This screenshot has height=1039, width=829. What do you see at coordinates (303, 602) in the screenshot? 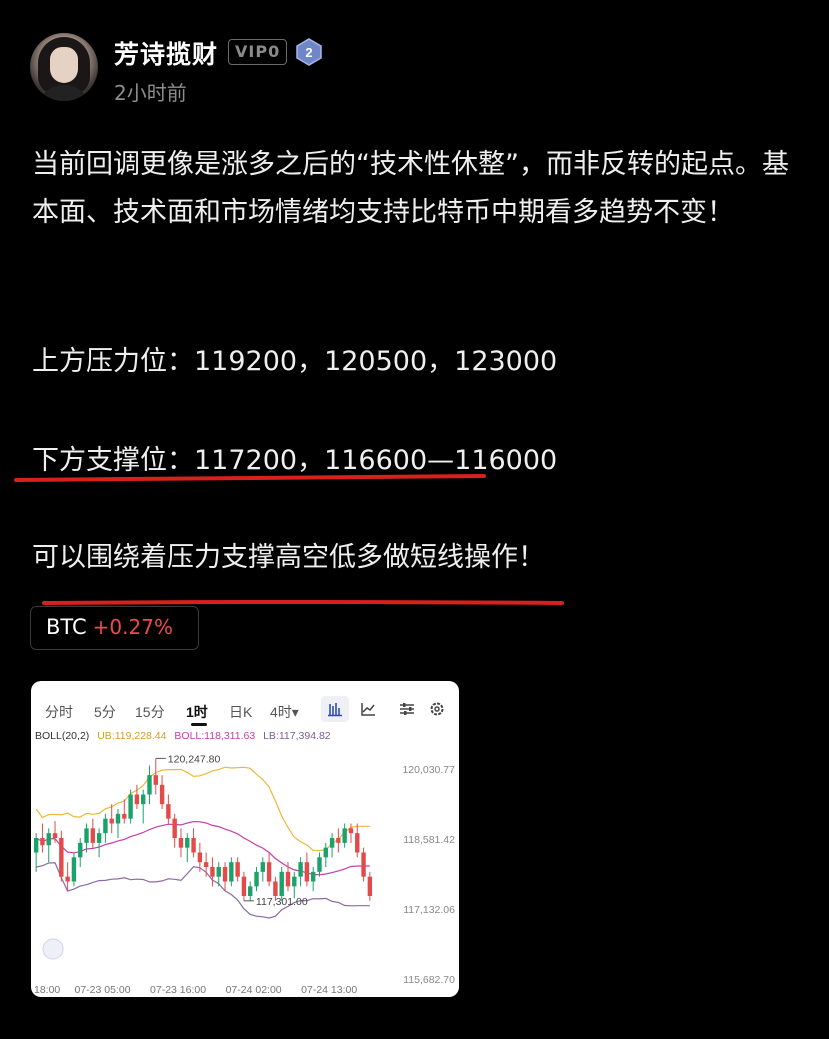
I see `strategy-underline` at bounding box center [303, 602].